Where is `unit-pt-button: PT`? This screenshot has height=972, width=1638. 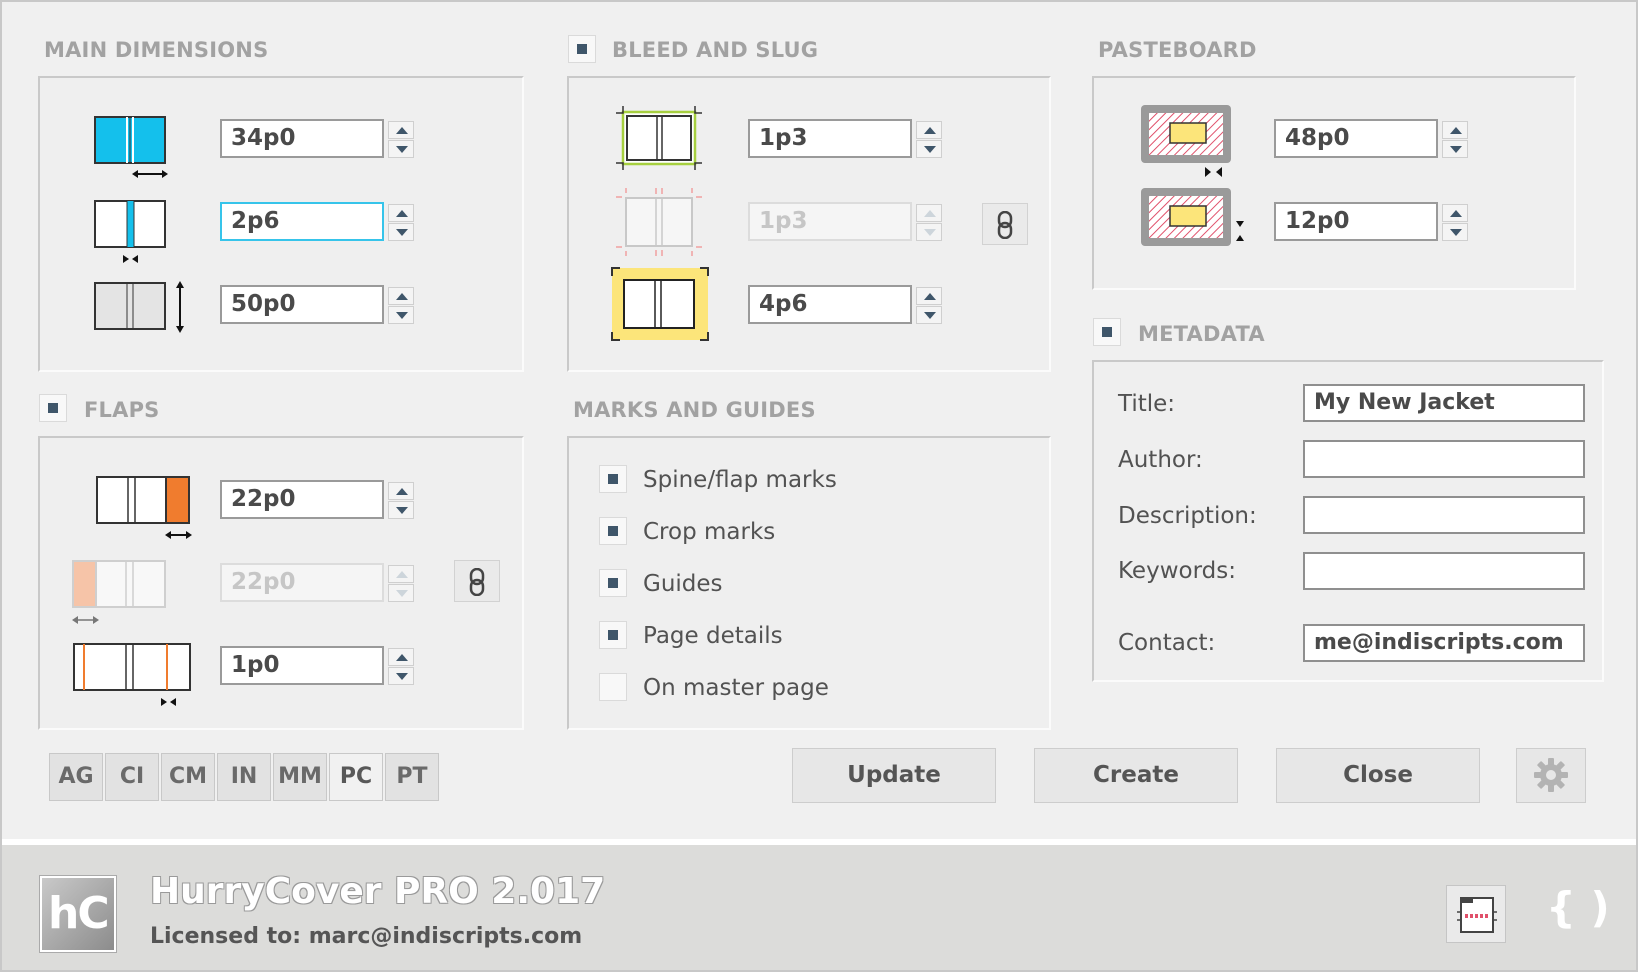
unit-pt-button: PT is located at coordinates (412, 777).